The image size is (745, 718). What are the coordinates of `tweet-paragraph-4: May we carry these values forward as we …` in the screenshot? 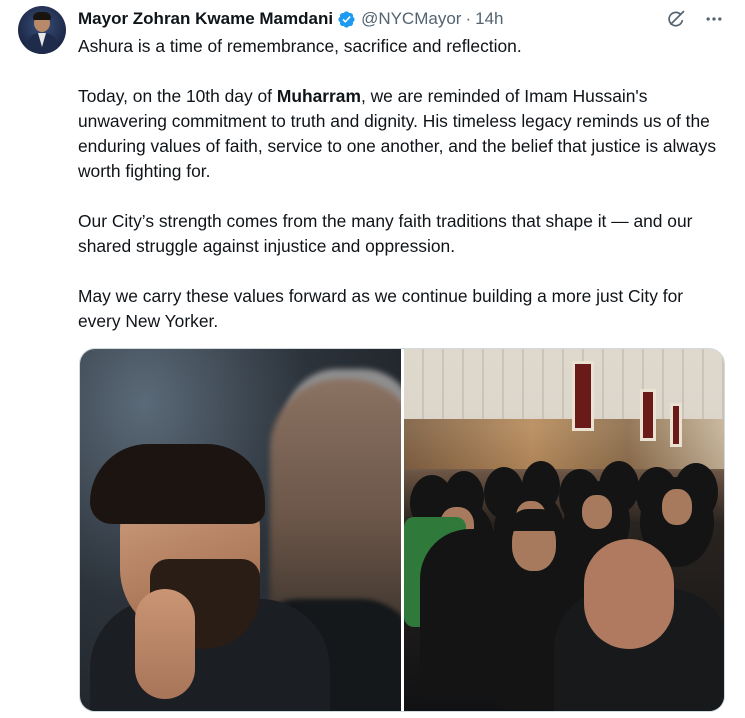 It's located at (381, 308).